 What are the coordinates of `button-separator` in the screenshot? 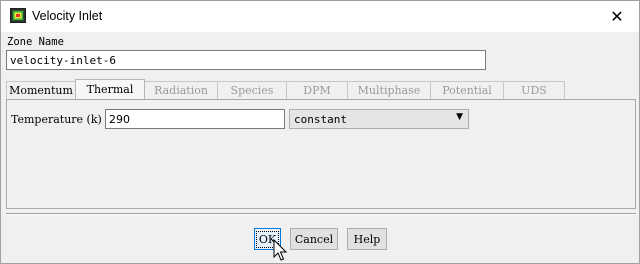 It's located at (321, 214).